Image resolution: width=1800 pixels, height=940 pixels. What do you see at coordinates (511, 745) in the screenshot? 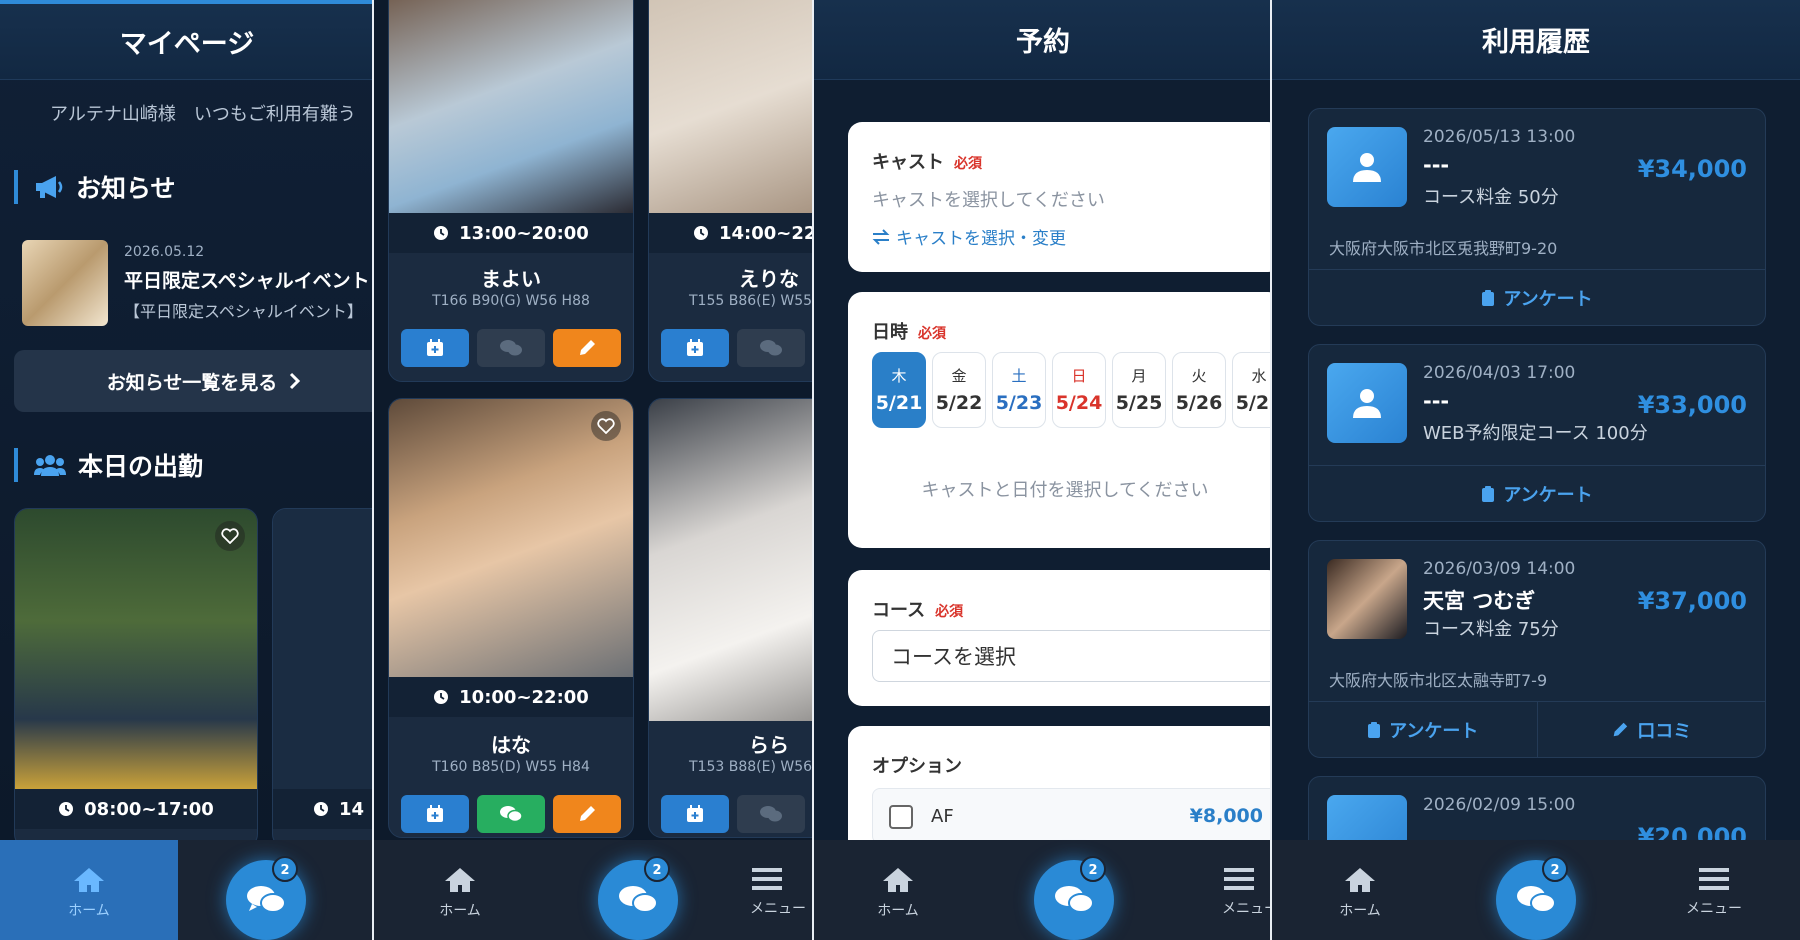
I see `cast-name: はな` at bounding box center [511, 745].